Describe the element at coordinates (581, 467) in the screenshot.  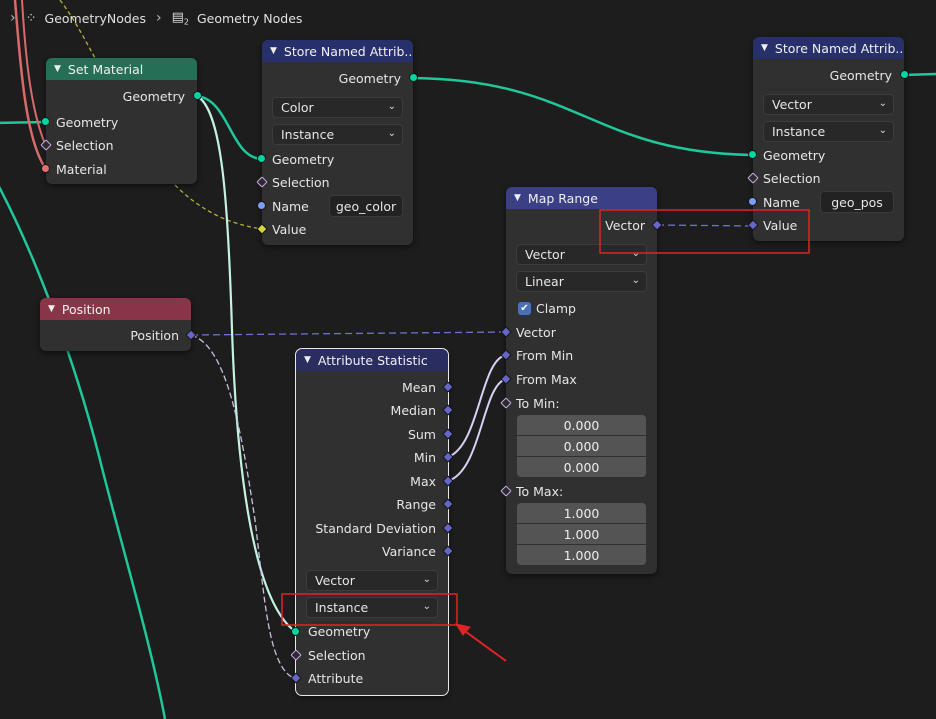
I see `to-min-z-field: 0.000` at that location.